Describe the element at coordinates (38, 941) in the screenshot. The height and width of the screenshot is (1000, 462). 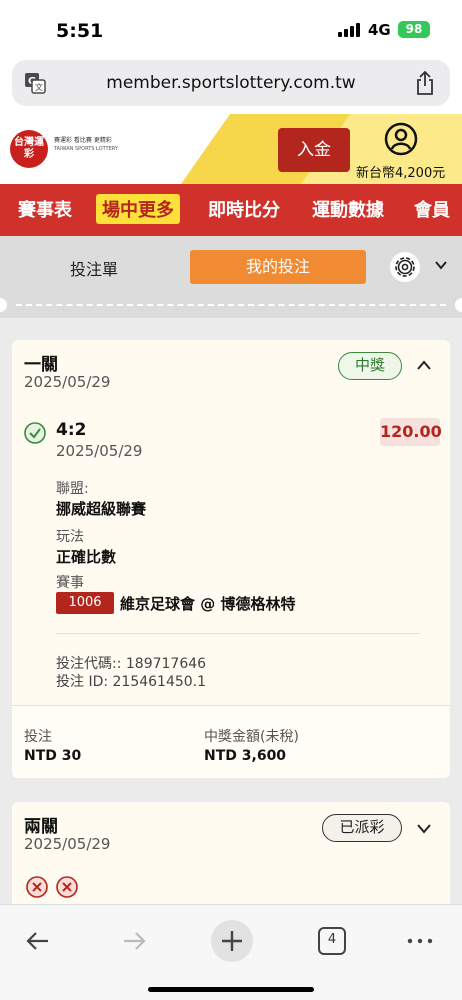
I see `back-arrow-icon` at that location.